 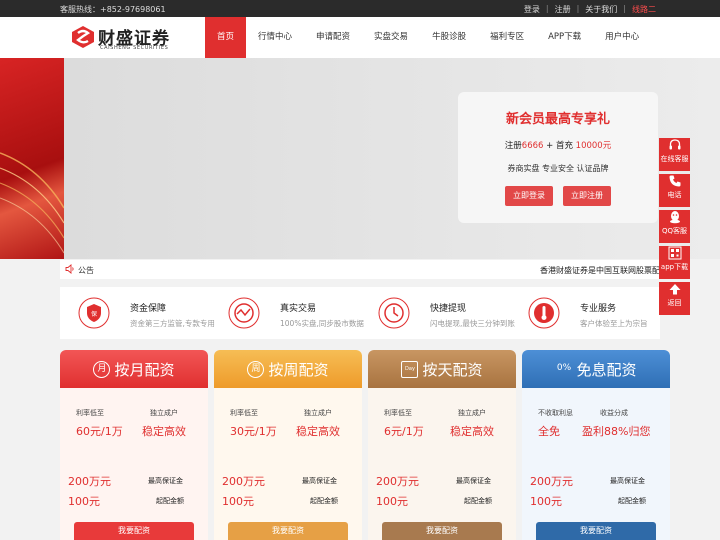 What do you see at coordinates (449, 37) in the screenshot?
I see `nav-diagnosis: 牛股诊股` at bounding box center [449, 37].